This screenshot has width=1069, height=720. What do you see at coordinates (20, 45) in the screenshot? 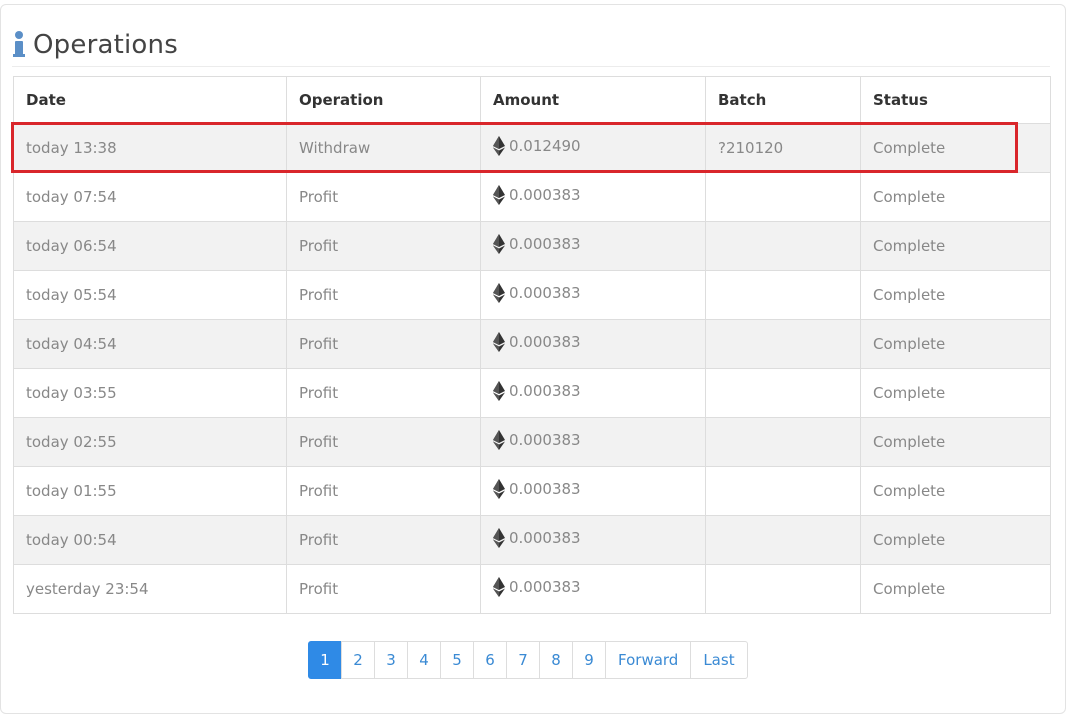
I see `info-icon` at bounding box center [20, 45].